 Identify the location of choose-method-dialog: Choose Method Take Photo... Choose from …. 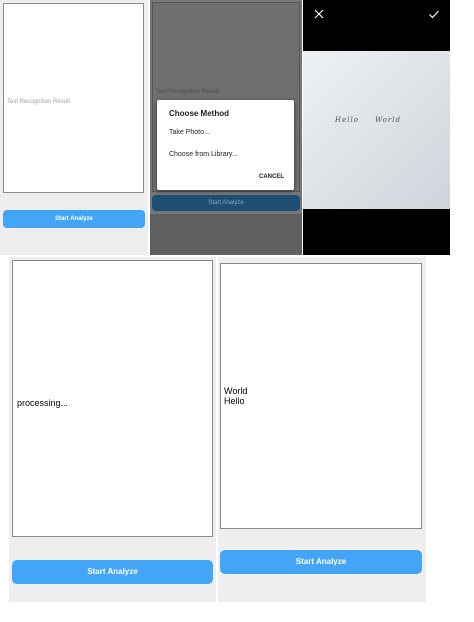
(225, 145).